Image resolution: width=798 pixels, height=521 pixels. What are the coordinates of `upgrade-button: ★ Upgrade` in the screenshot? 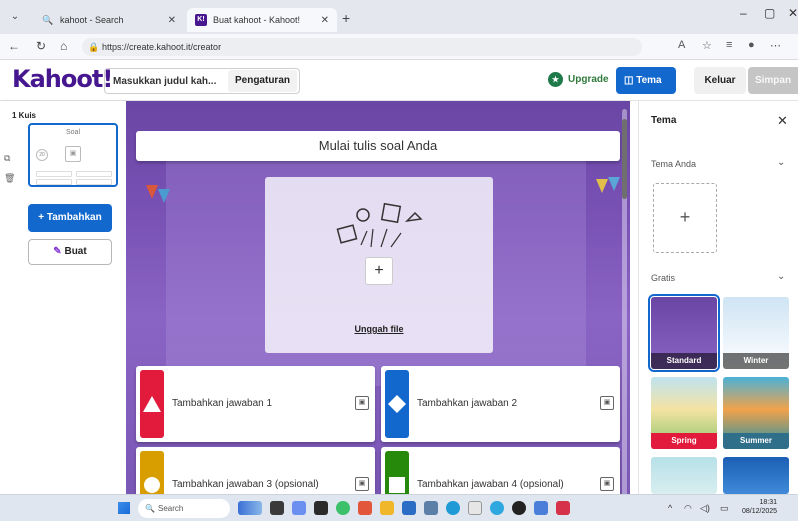 It's located at (578, 79).